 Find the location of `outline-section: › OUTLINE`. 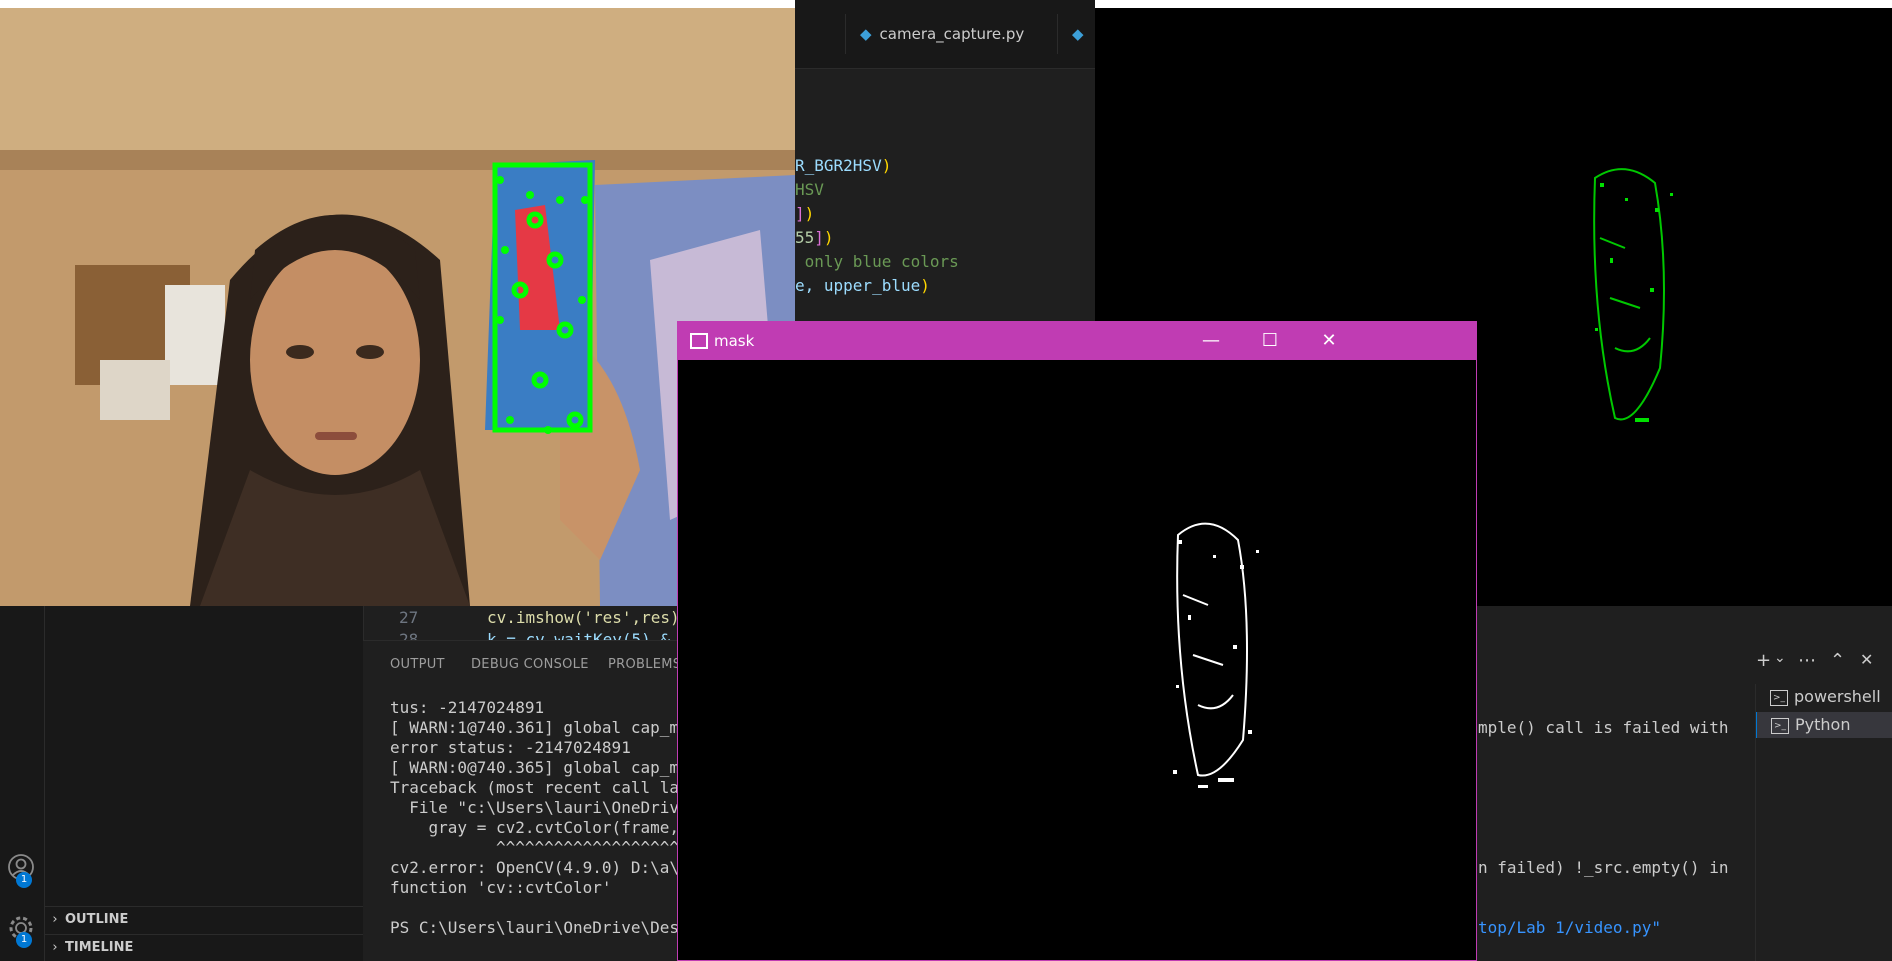

outline-section: › OUTLINE is located at coordinates (204, 919).